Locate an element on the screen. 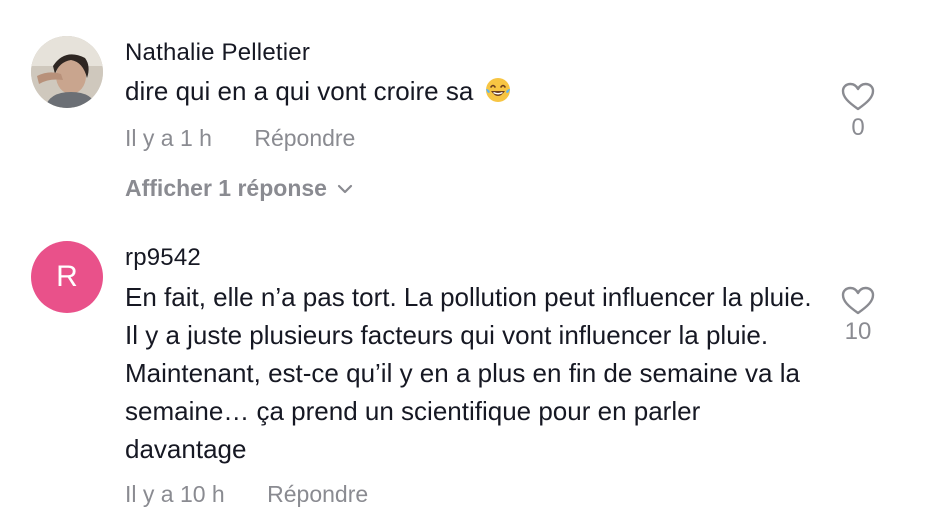 The image size is (932, 528). avatar is located at coordinates (67, 72).